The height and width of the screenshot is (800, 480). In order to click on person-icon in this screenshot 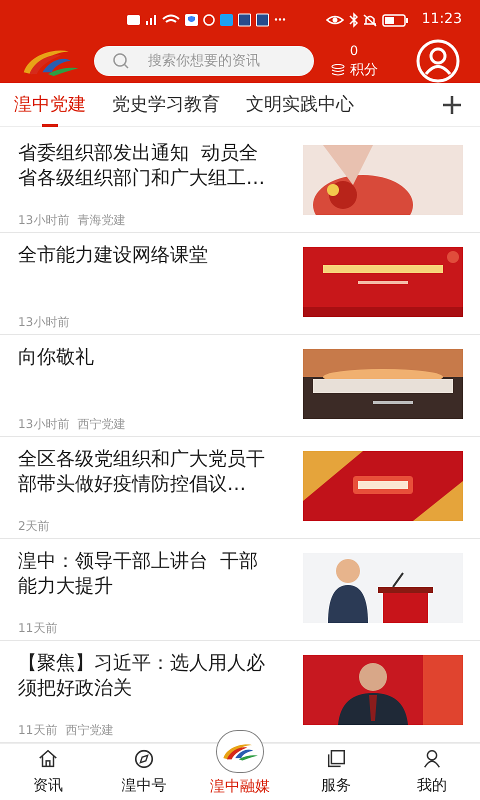, I will do `click(432, 759)`.